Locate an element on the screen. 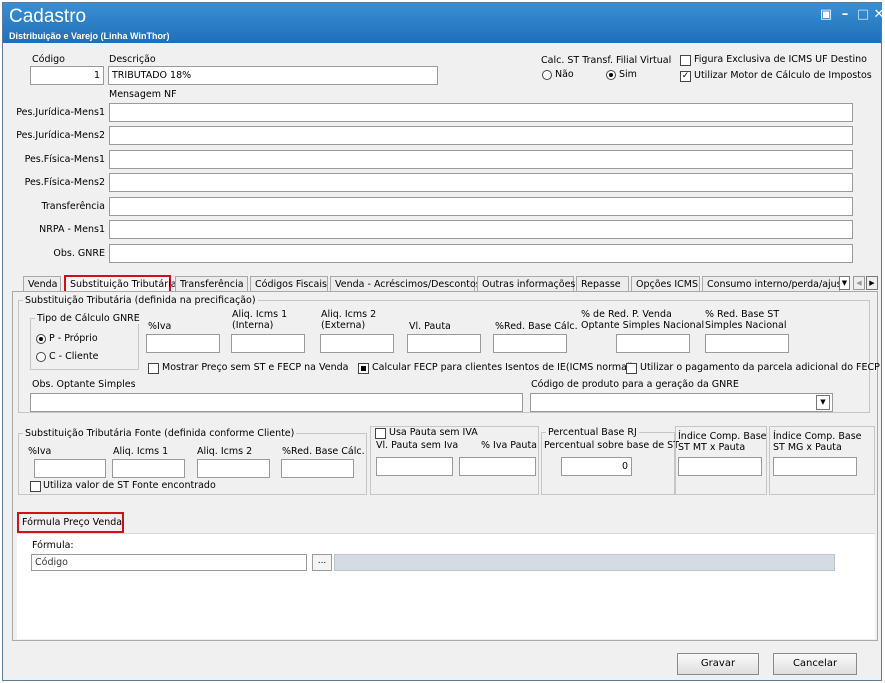 The height and width of the screenshot is (683, 885). indice-mg-input is located at coordinates (815, 466).